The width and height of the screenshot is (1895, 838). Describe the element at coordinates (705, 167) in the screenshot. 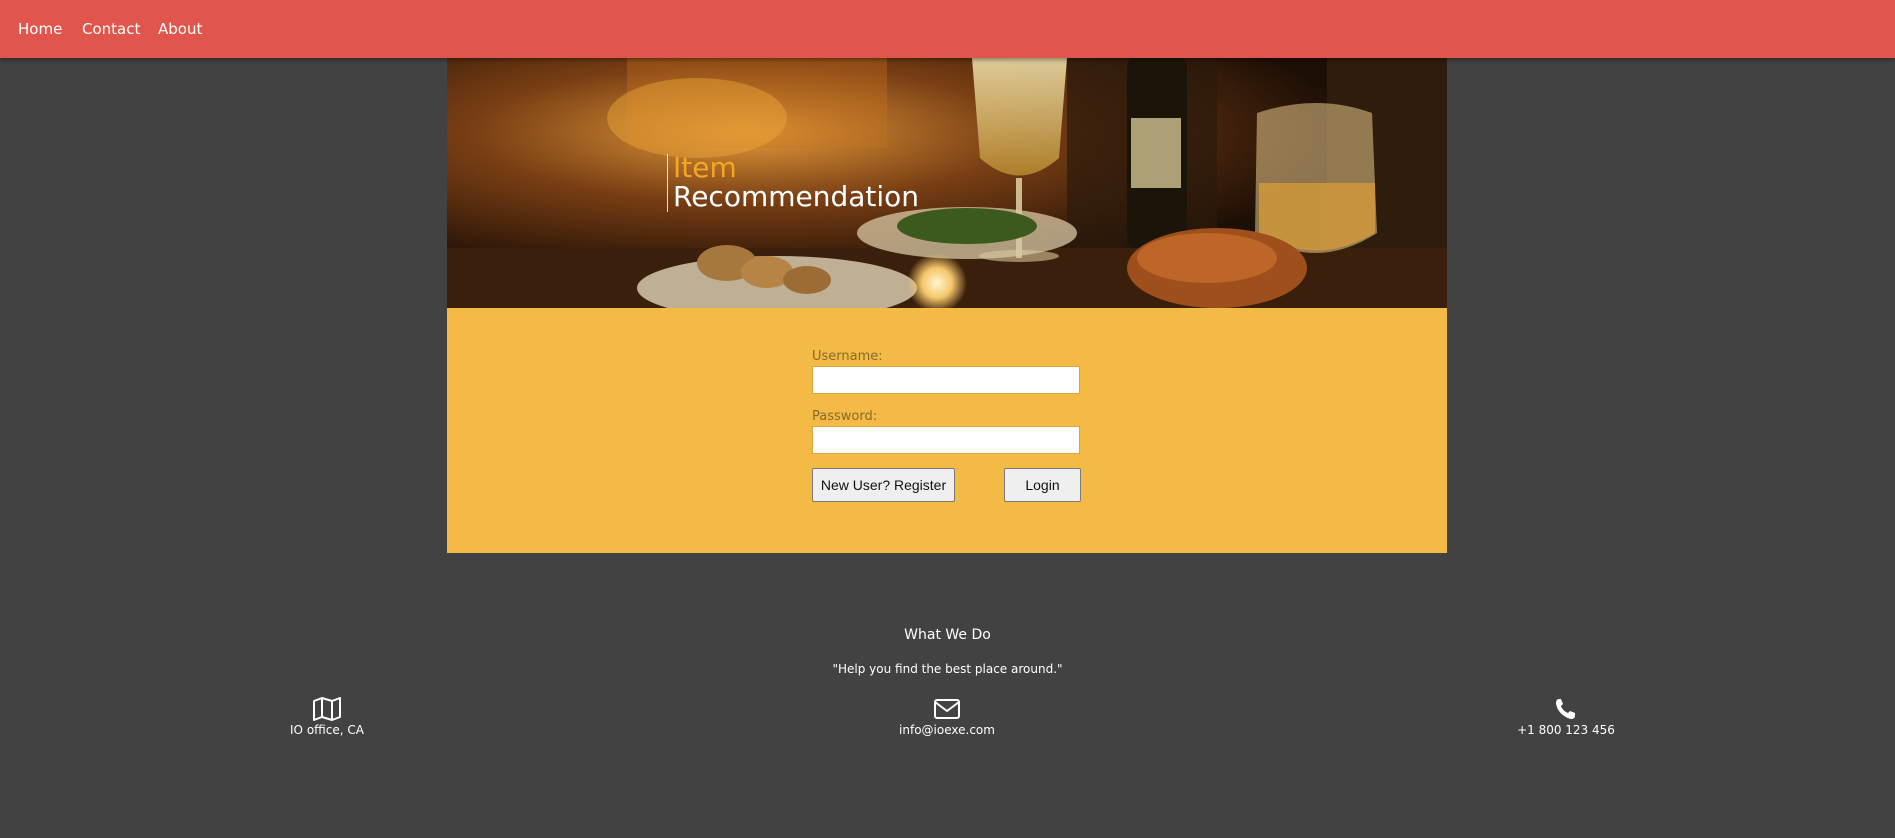

I see `brand-title-line1: Item` at that location.